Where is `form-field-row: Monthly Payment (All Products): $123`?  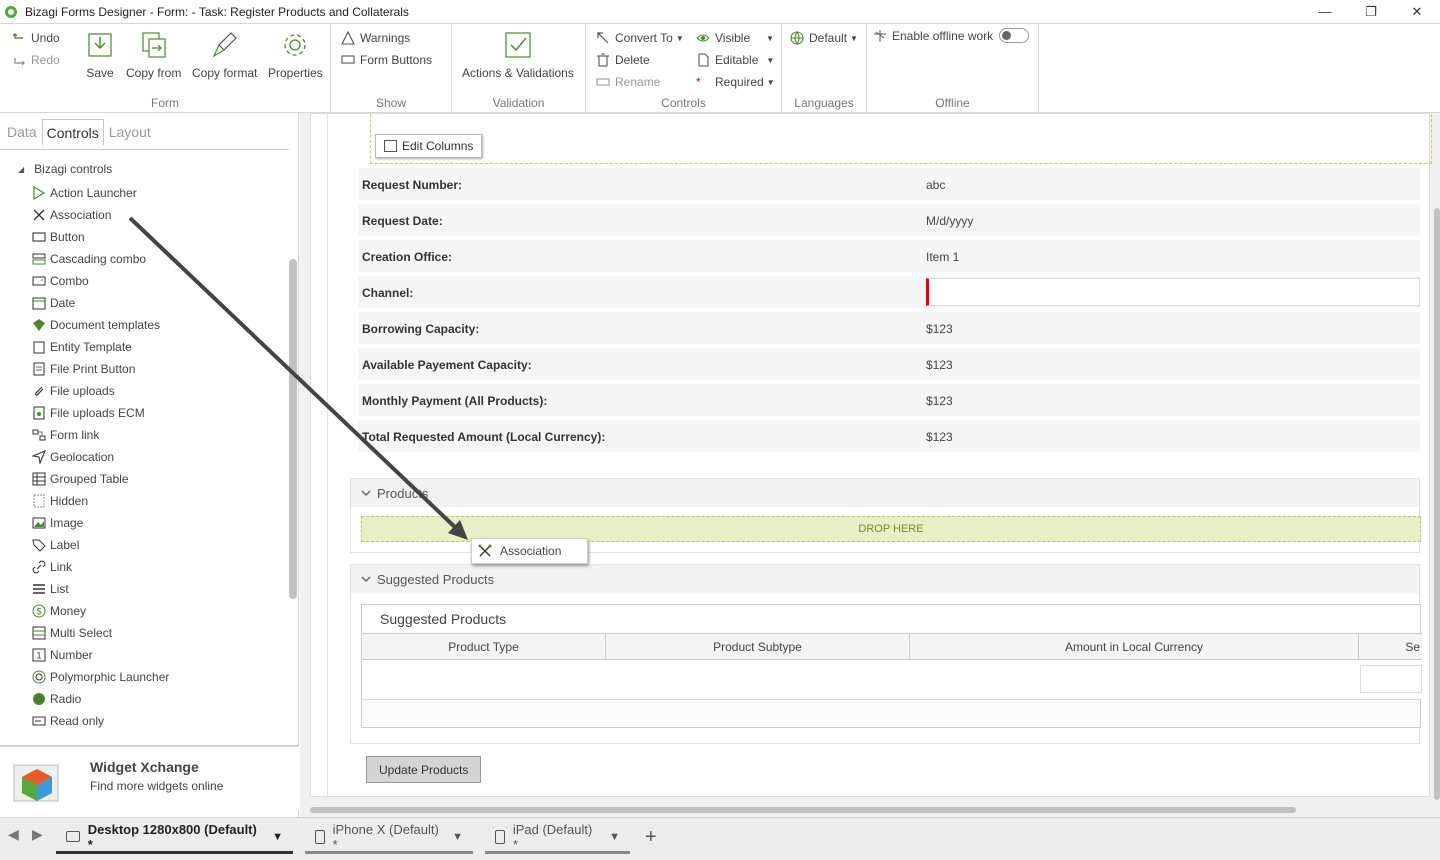 form-field-row: Monthly Payment (All Products): $123 is located at coordinates (889, 400).